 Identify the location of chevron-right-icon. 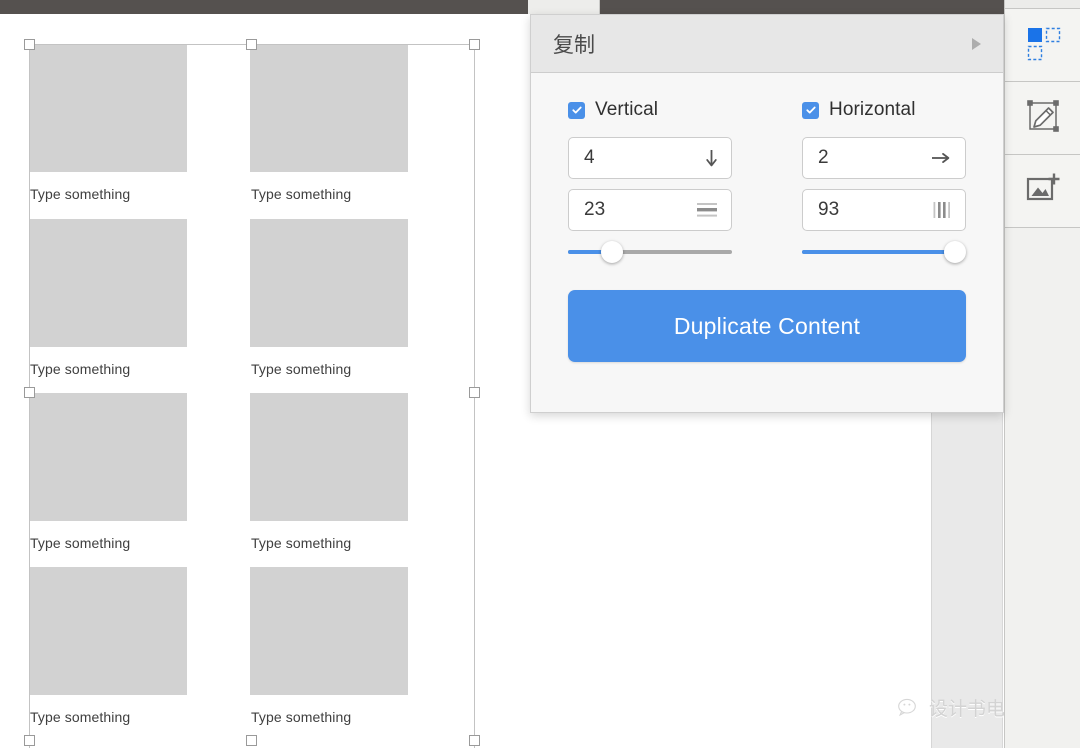
(976, 43).